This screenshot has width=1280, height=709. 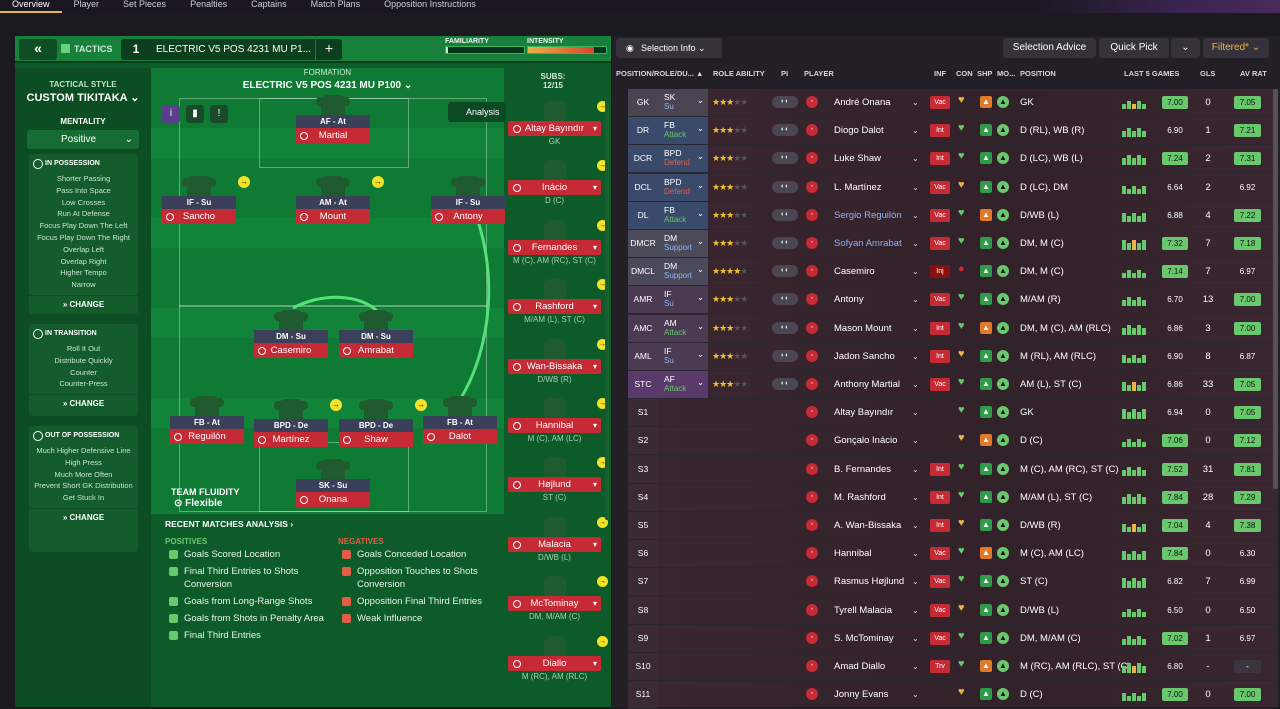 I want to click on col-header-inf: INF, so click(x=940, y=73).